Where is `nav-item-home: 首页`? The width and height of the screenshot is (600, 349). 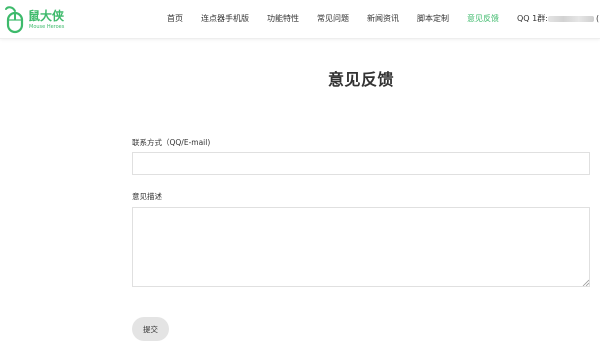
nav-item-home: 首页 is located at coordinates (175, 19).